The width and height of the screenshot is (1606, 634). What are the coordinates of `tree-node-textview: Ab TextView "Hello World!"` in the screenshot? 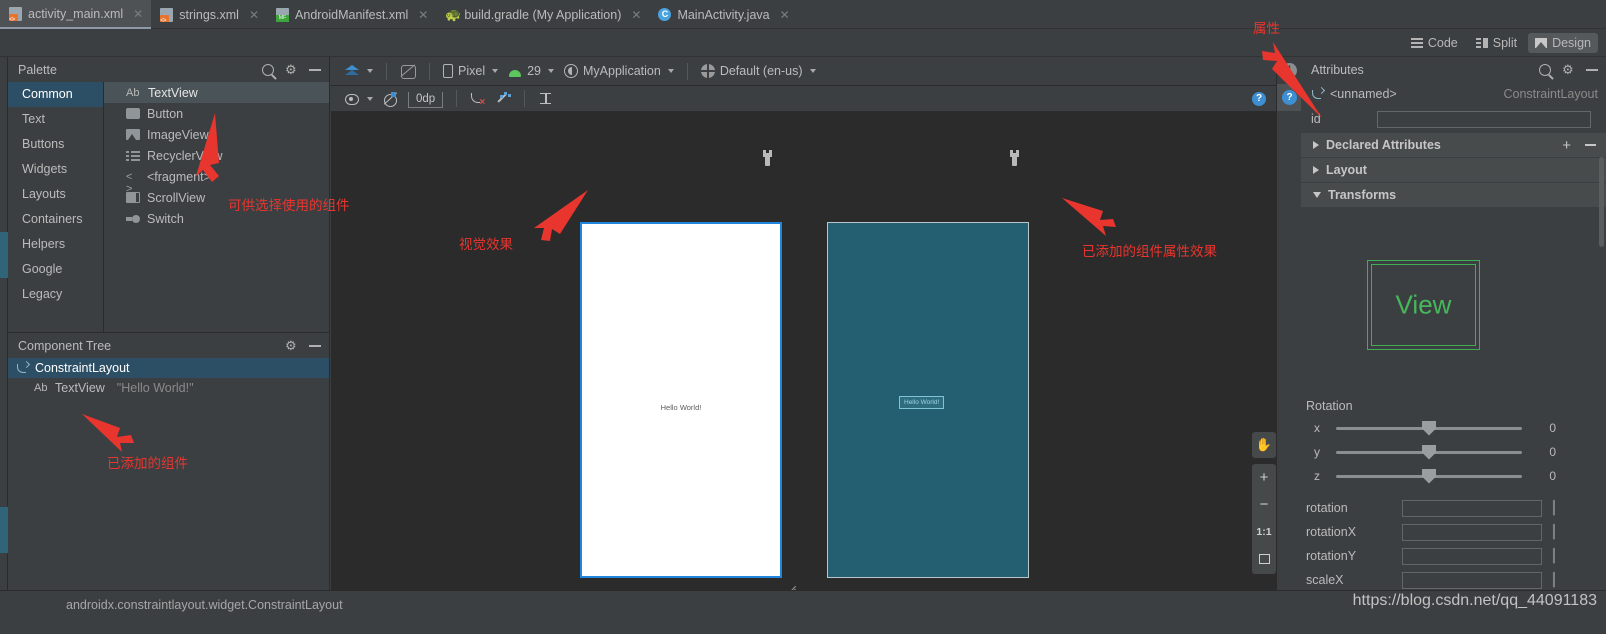 It's located at (168, 388).